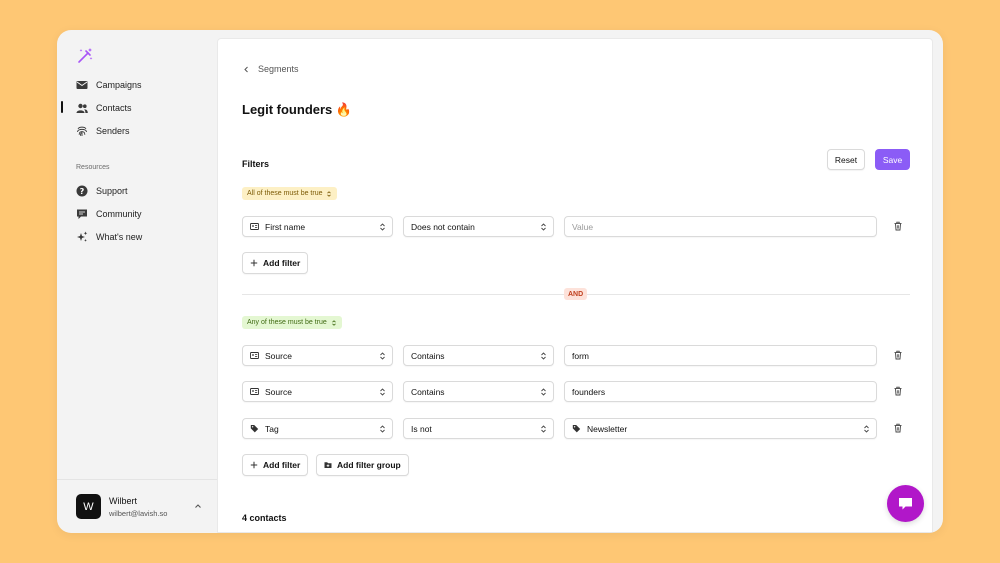  Describe the element at coordinates (264, 518) in the screenshot. I see `contacts-count: 4 contacts` at that location.